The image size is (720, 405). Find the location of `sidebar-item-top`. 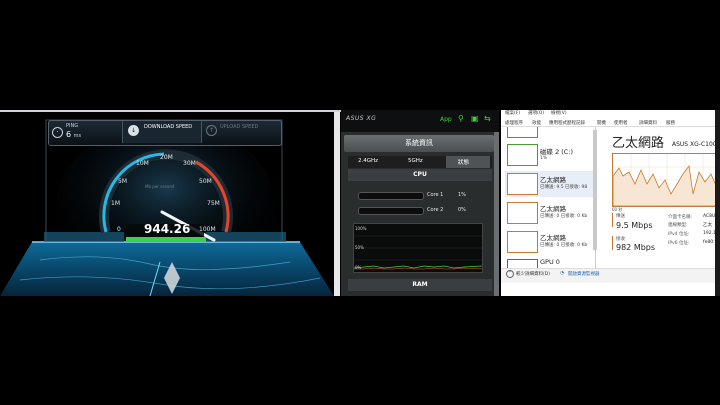

sidebar-item-top is located at coordinates (549, 134).